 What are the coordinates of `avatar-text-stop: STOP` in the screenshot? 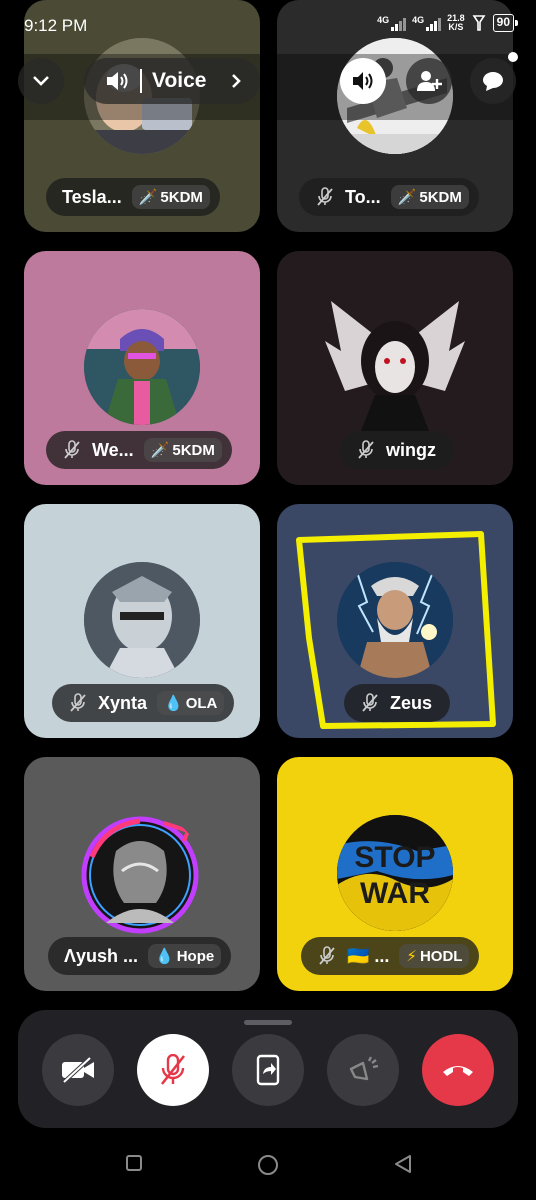 It's located at (394, 857).